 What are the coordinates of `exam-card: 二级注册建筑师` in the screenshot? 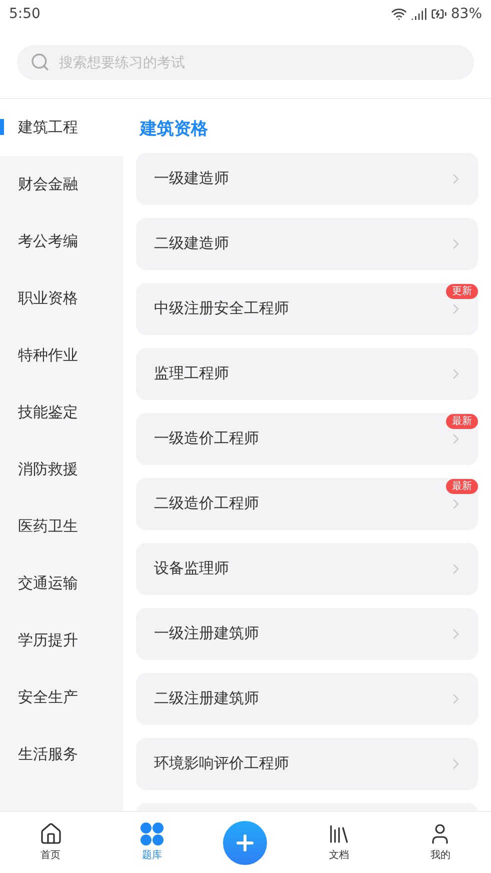 It's located at (307, 698).